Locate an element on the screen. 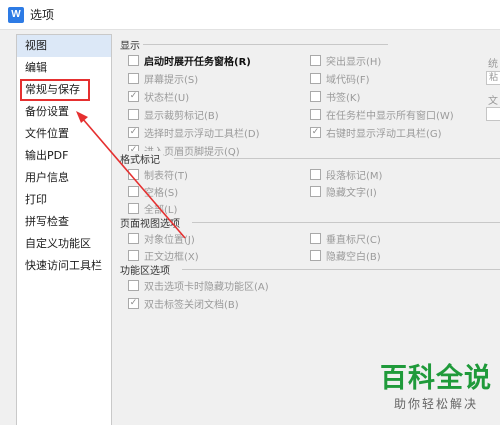 The height and width of the screenshot is (425, 500). option-float-toolbar: ✓ 选择时显示浮动工具栏(D) is located at coordinates (194, 132).